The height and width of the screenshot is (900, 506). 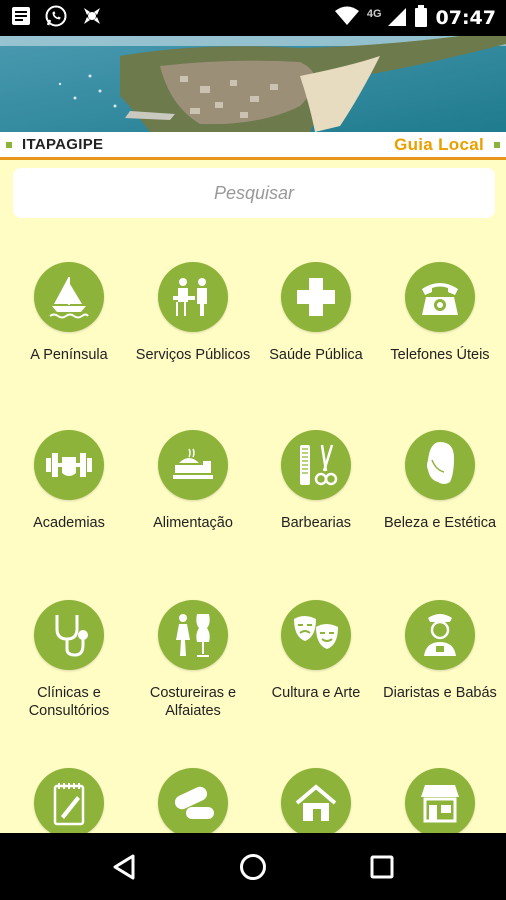 What do you see at coordinates (465, 18) in the screenshot?
I see `clock: 07:47` at bounding box center [465, 18].